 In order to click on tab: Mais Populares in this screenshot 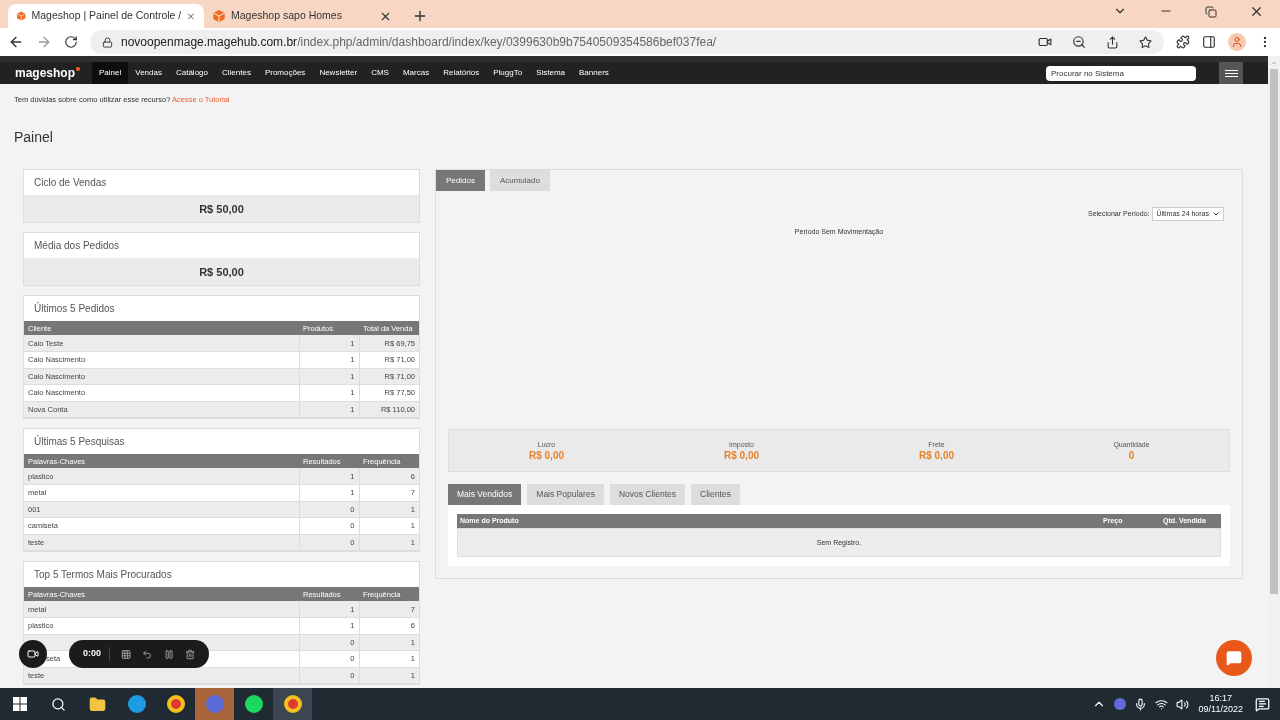, I will do `click(565, 495)`.